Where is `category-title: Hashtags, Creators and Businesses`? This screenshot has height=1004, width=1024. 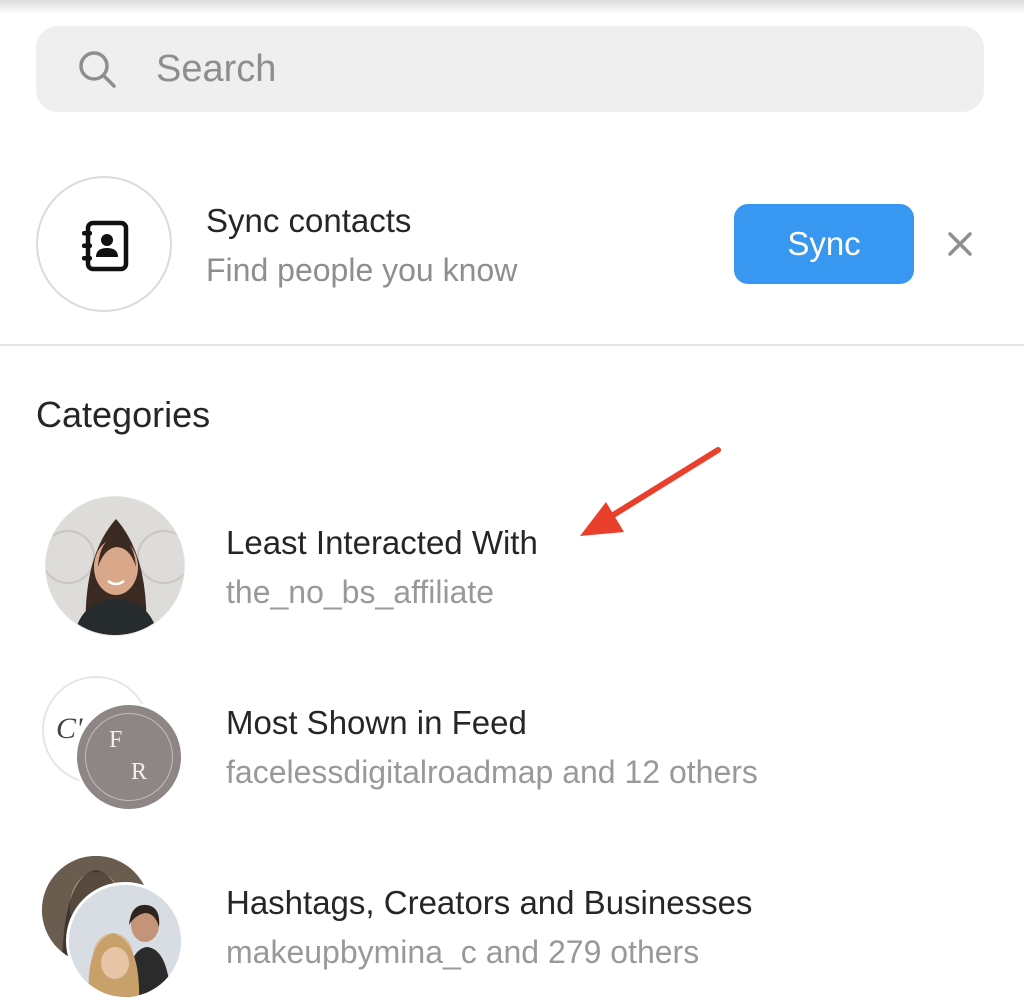 category-title: Hashtags, Creators and Businesses is located at coordinates (489, 902).